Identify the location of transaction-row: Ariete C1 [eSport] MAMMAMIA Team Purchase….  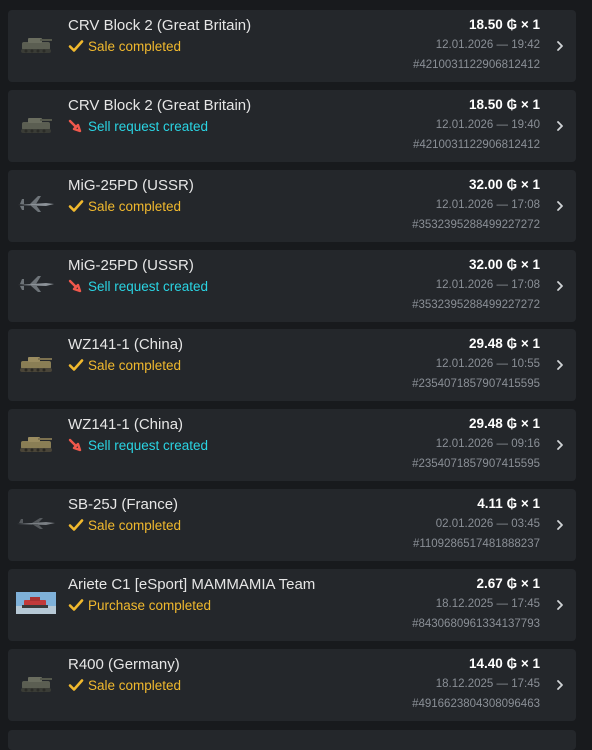
(292, 605).